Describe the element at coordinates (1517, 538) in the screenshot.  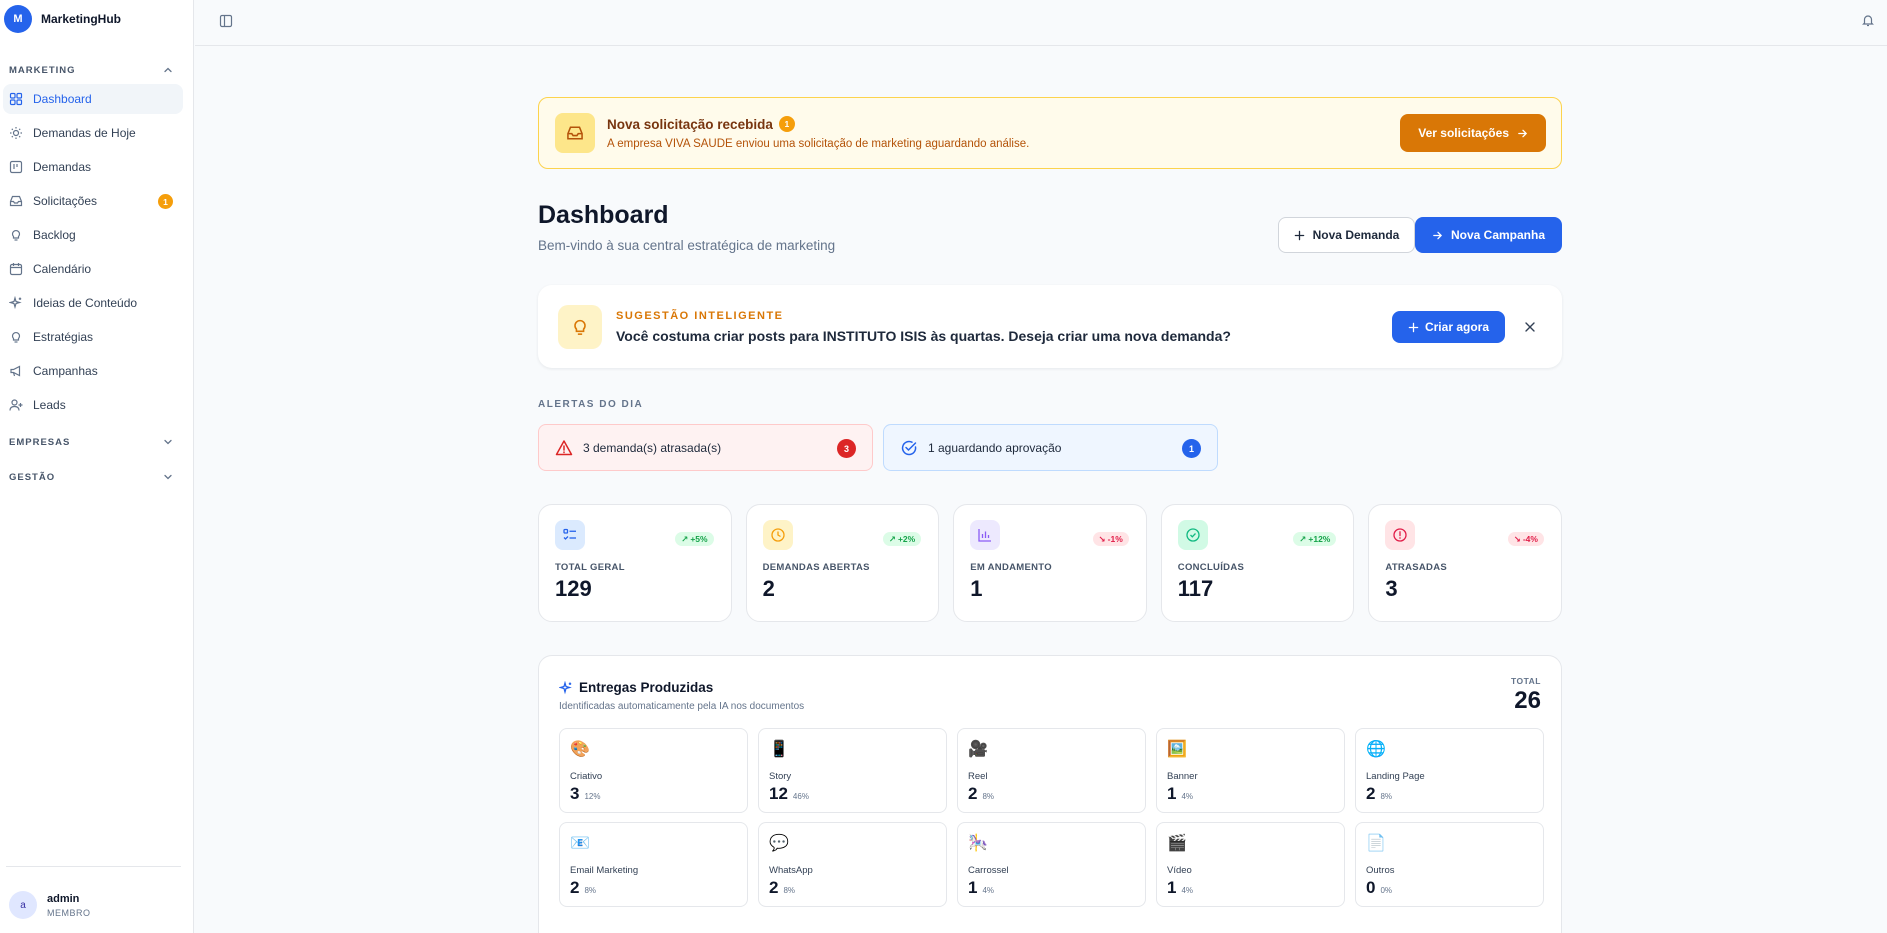
I see `trend-down-icon: ↘` at that location.